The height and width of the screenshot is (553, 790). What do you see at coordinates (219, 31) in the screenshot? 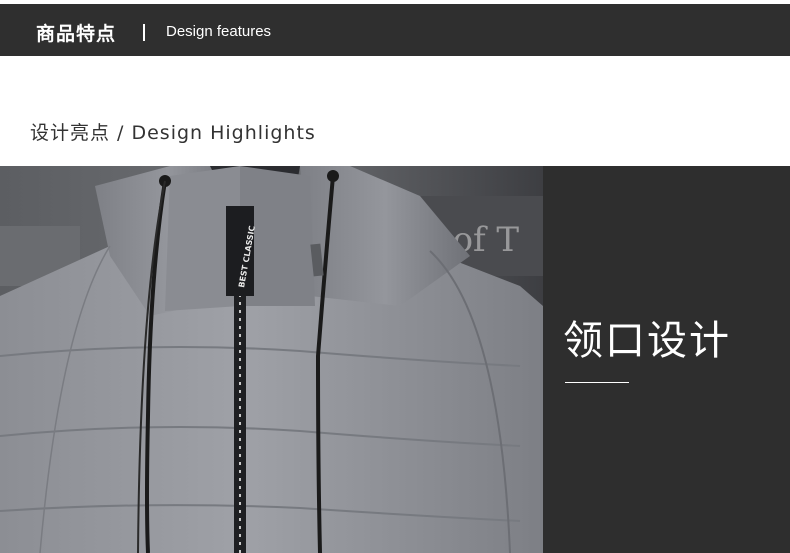
I see `header-title-en: Design features` at bounding box center [219, 31].